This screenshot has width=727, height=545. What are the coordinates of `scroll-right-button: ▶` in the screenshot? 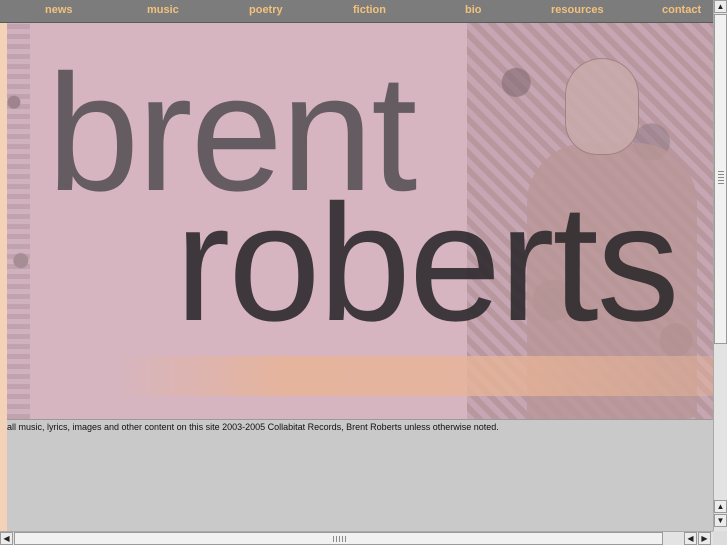 It's located at (704, 538).